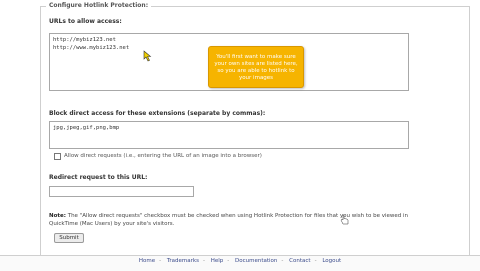 Image resolution: width=480 pixels, height=271 pixels. I want to click on footer-link-home: Home, so click(147, 261).